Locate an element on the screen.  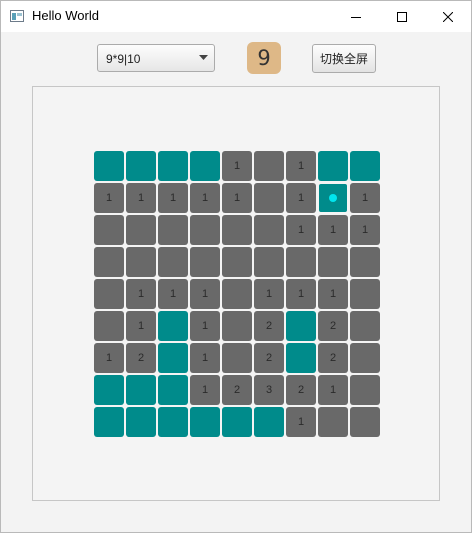
cell-number: 3 is located at coordinates (269, 390).